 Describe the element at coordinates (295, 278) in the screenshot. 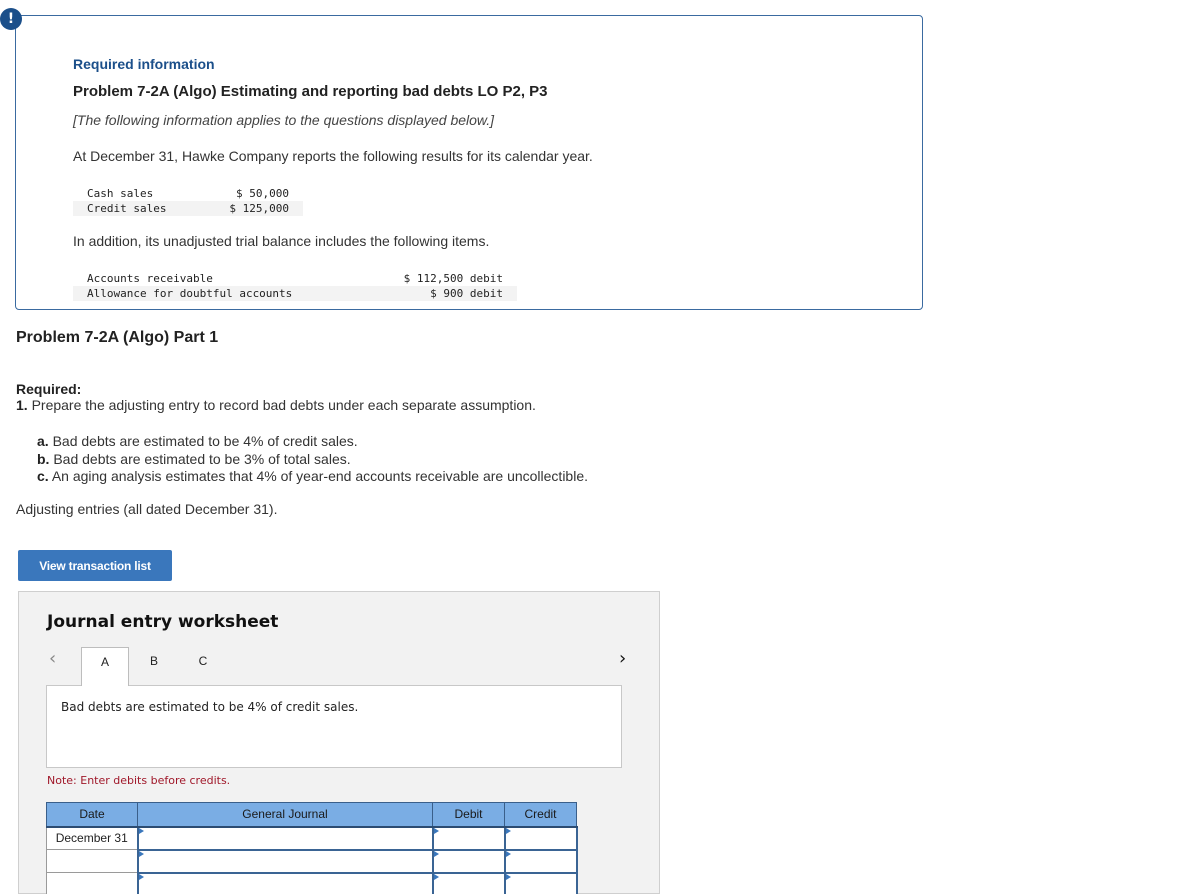

I see `table-row: Accounts receivable $ 112,500 debit` at that location.